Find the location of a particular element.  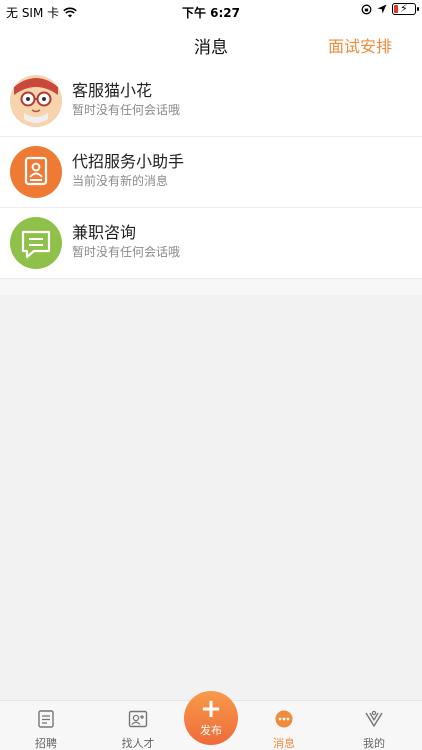

location-icon is located at coordinates (382, 9).